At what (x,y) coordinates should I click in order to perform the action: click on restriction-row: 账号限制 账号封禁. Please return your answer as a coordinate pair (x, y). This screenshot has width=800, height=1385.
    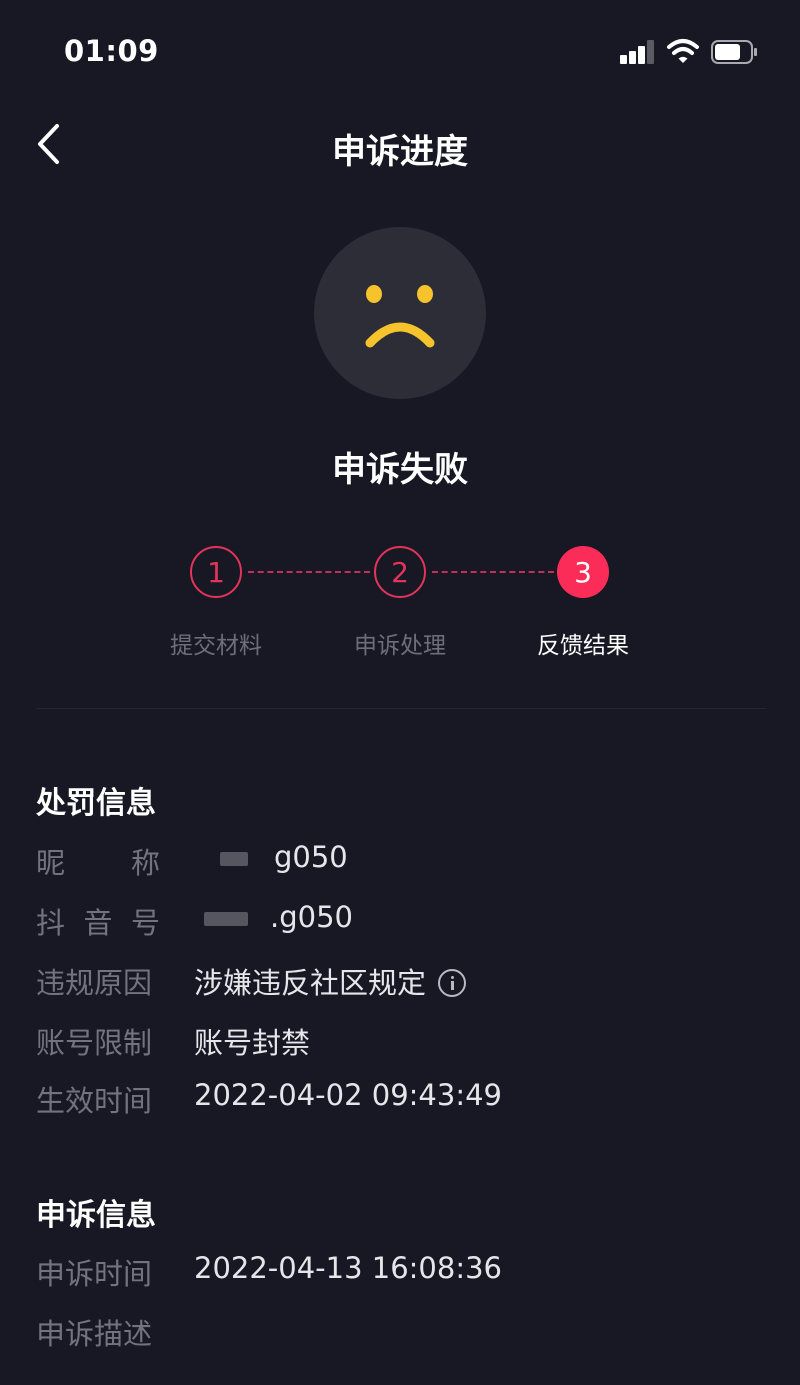
    Looking at the image, I should click on (406, 1040).